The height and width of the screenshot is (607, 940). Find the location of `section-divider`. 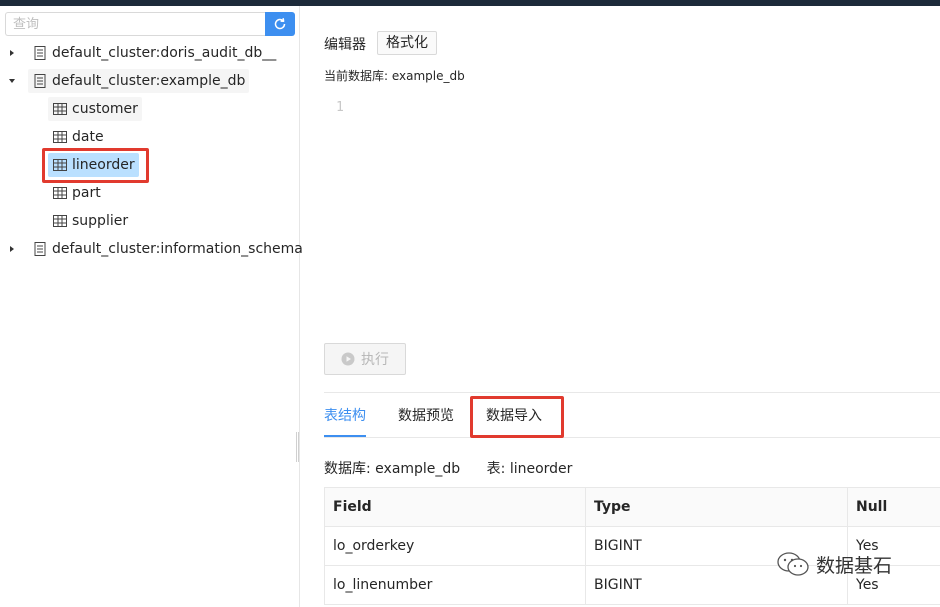

section-divider is located at coordinates (632, 392).